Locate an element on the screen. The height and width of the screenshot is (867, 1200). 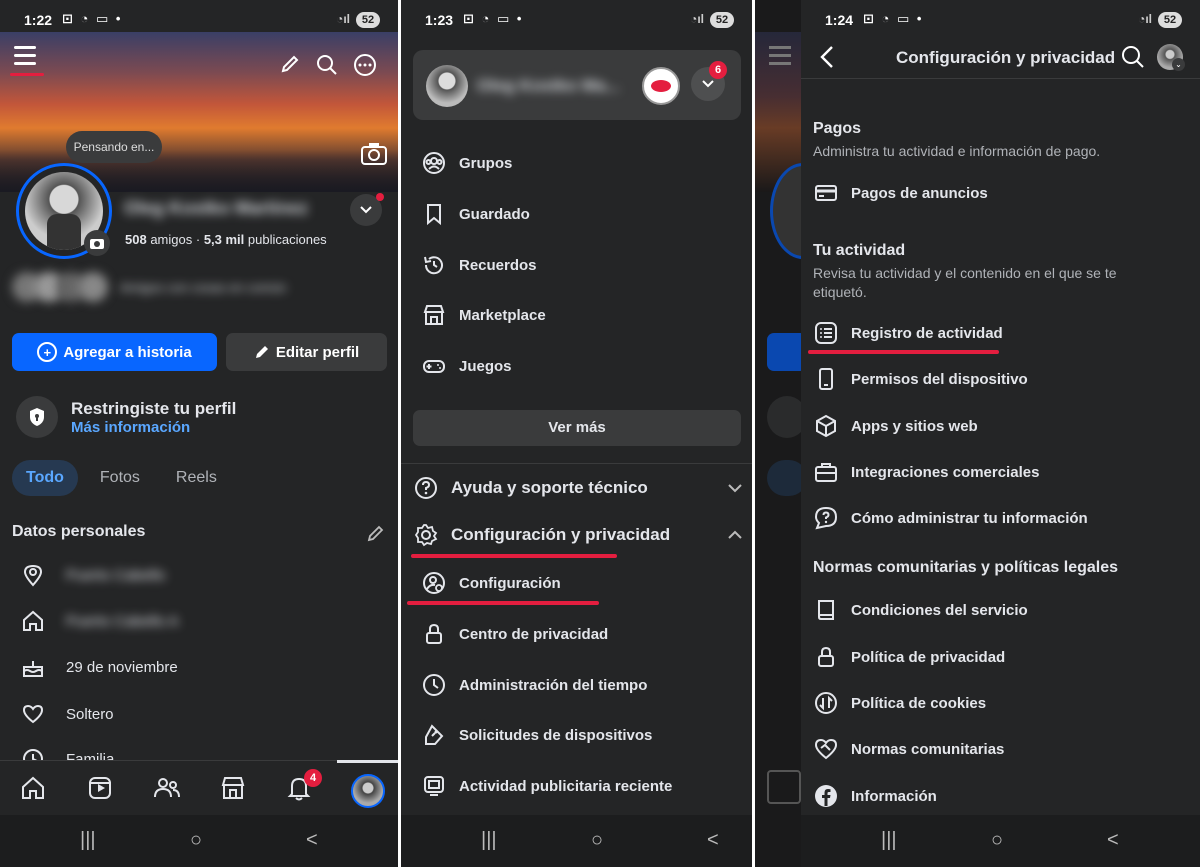
system-nav-bar: ||| ○ < is located at coordinates (1000, 841).